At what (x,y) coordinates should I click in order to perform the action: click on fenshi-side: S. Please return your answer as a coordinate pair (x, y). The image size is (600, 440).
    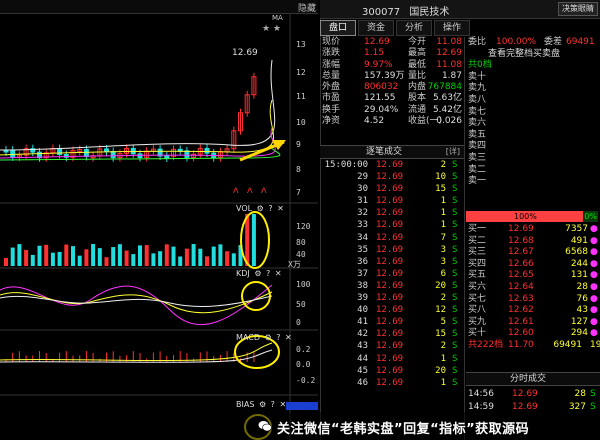
    Looking at the image, I should click on (593, 394).